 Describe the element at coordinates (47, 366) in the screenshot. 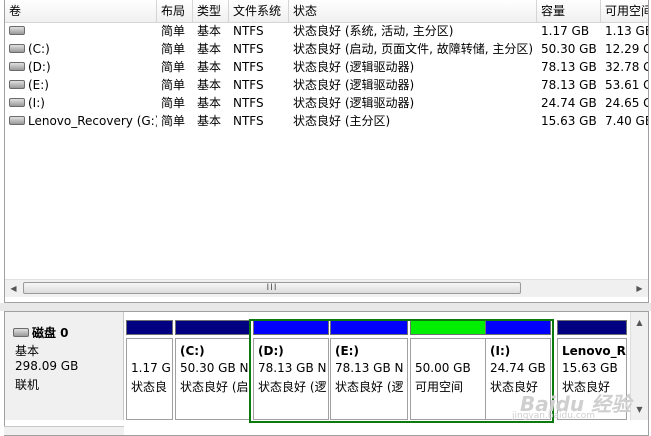

I see `disk-size: 298.09 GB` at that location.